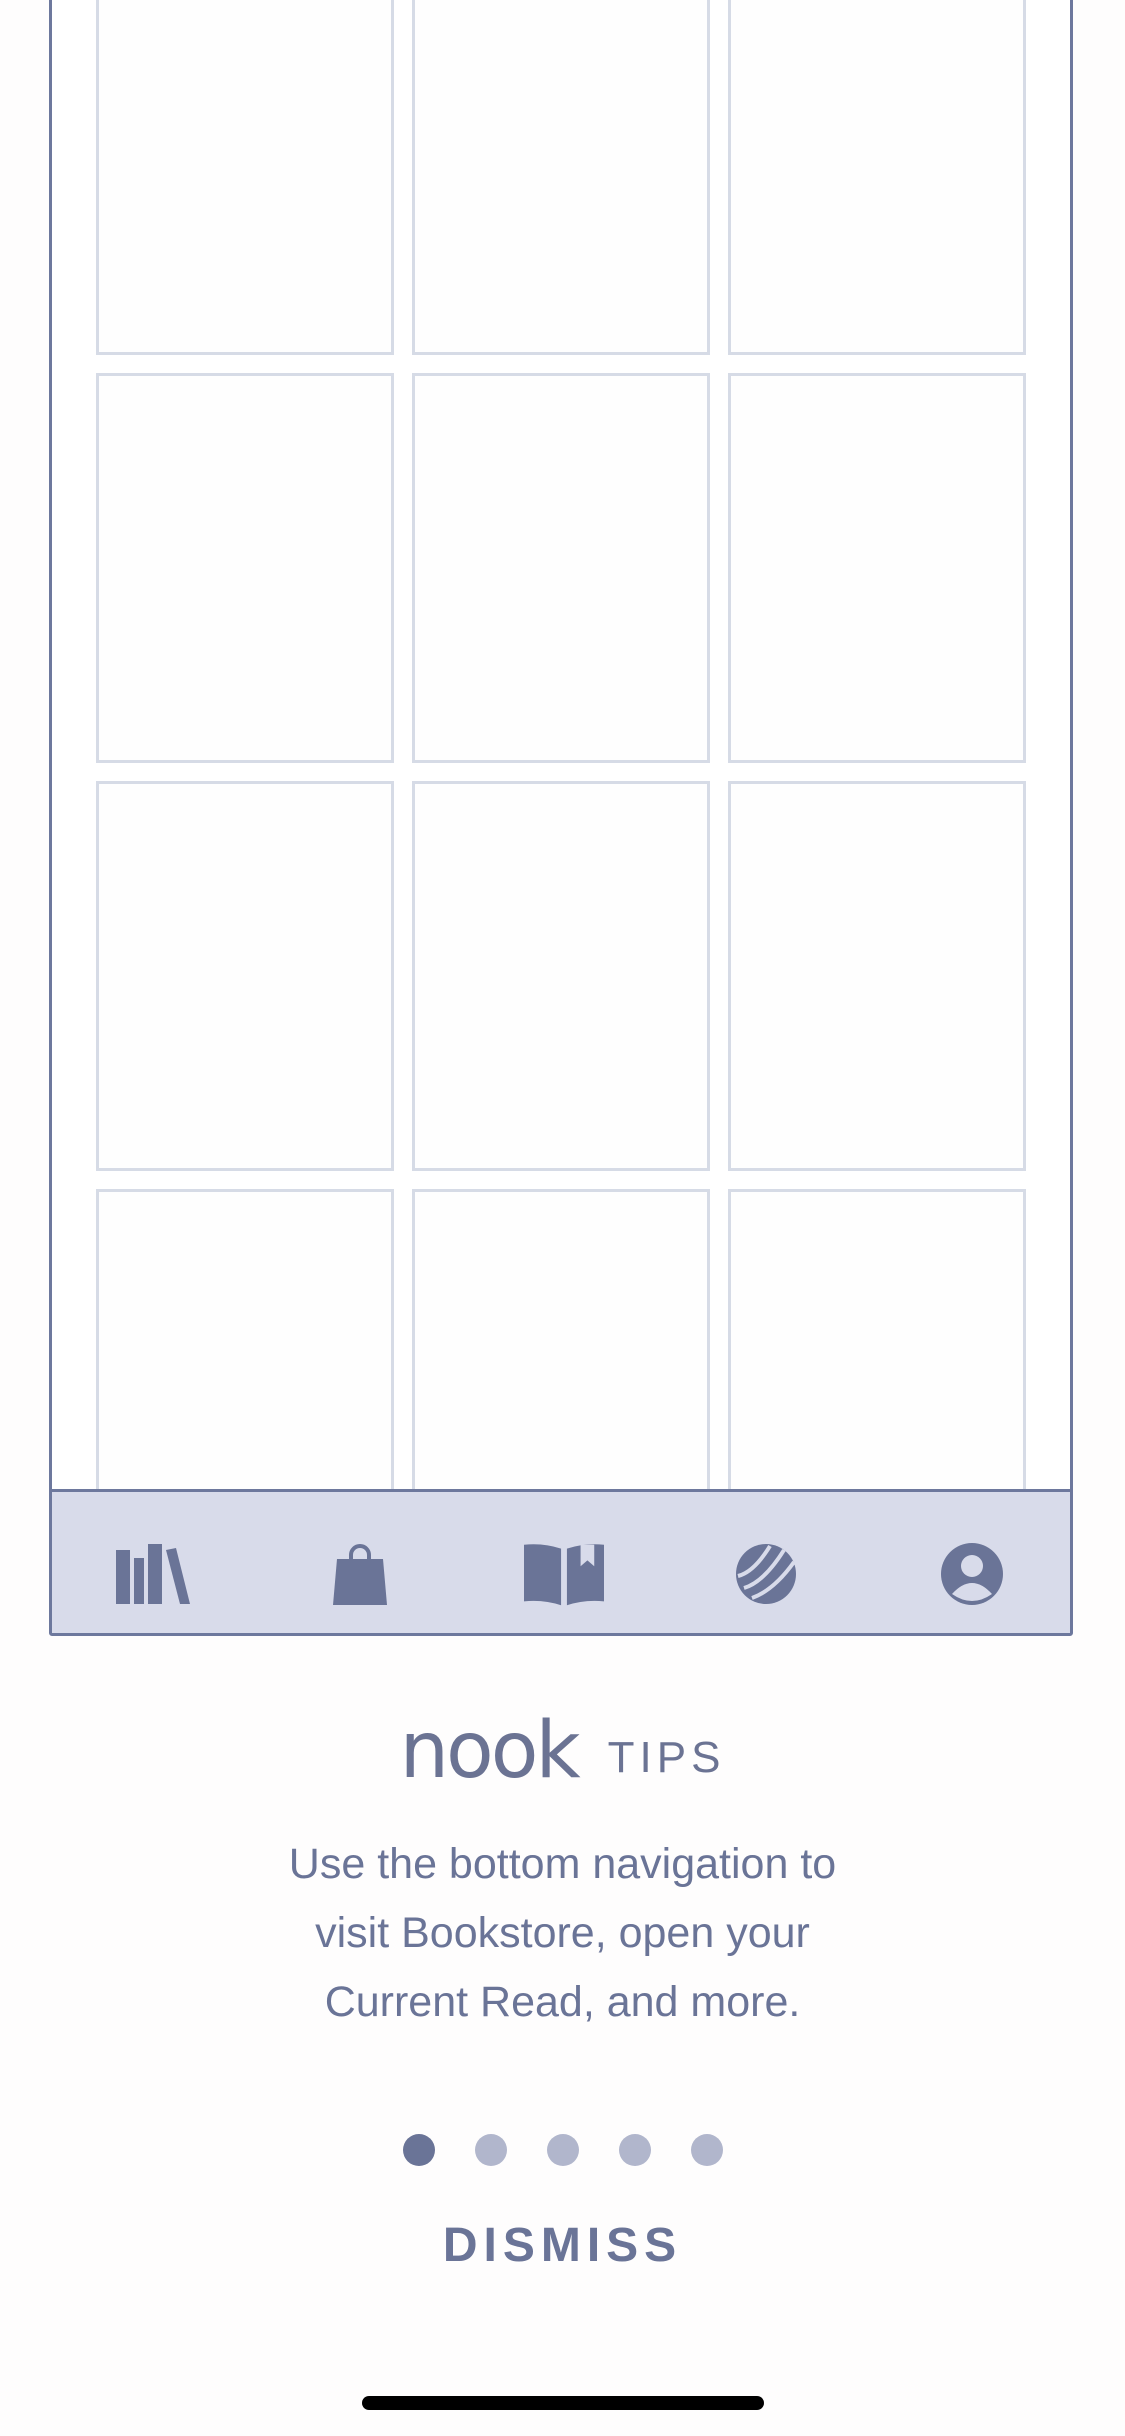 The image size is (1125, 2436). I want to click on profile-icon, so click(972, 1574).